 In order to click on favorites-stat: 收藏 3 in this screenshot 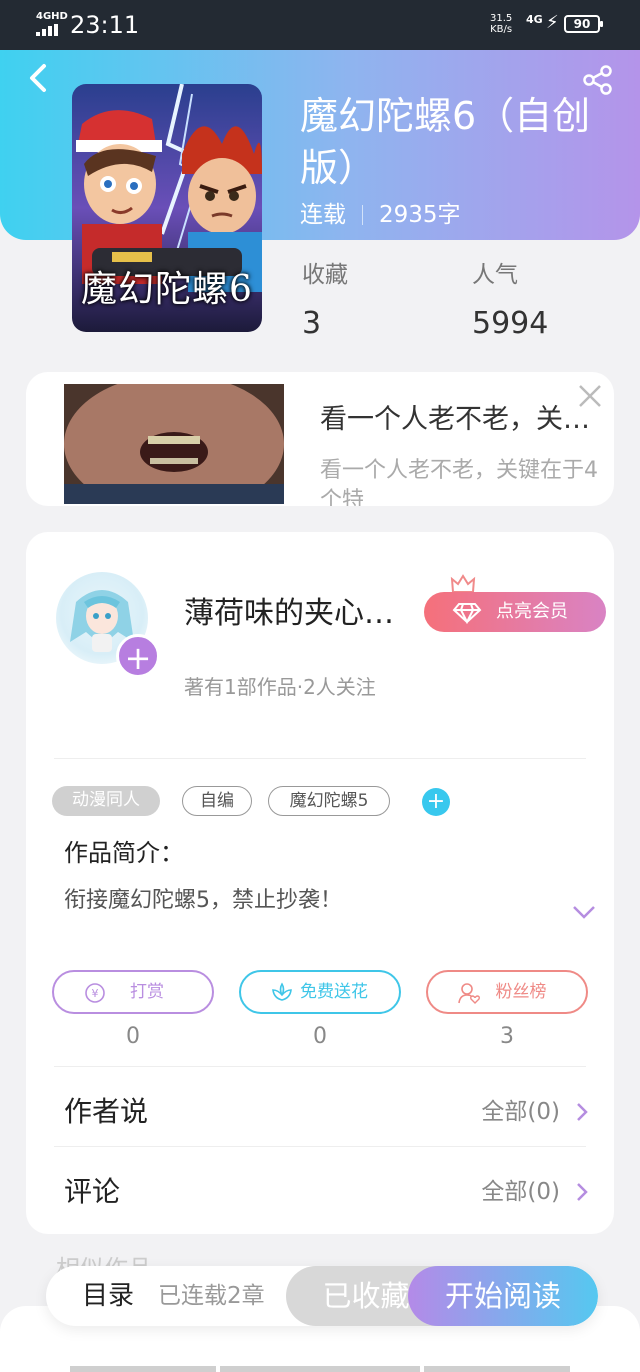, I will do `click(325, 302)`.